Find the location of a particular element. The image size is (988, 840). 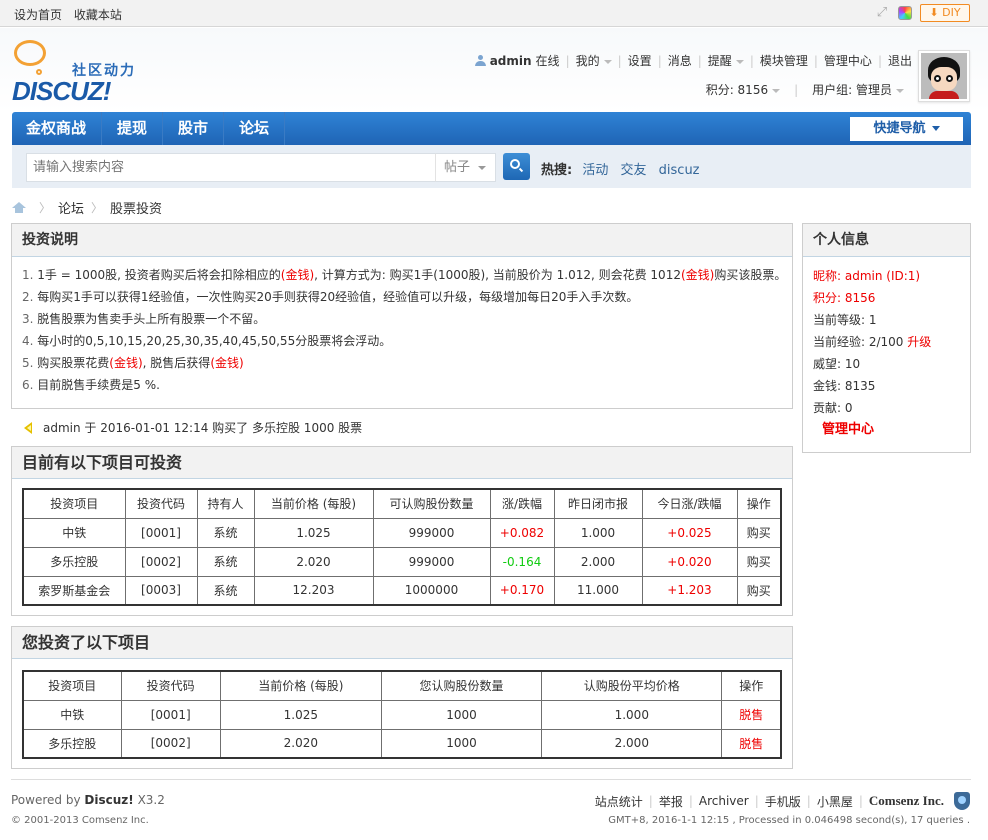

profile-money: 金钱: 8135 is located at coordinates (844, 386).